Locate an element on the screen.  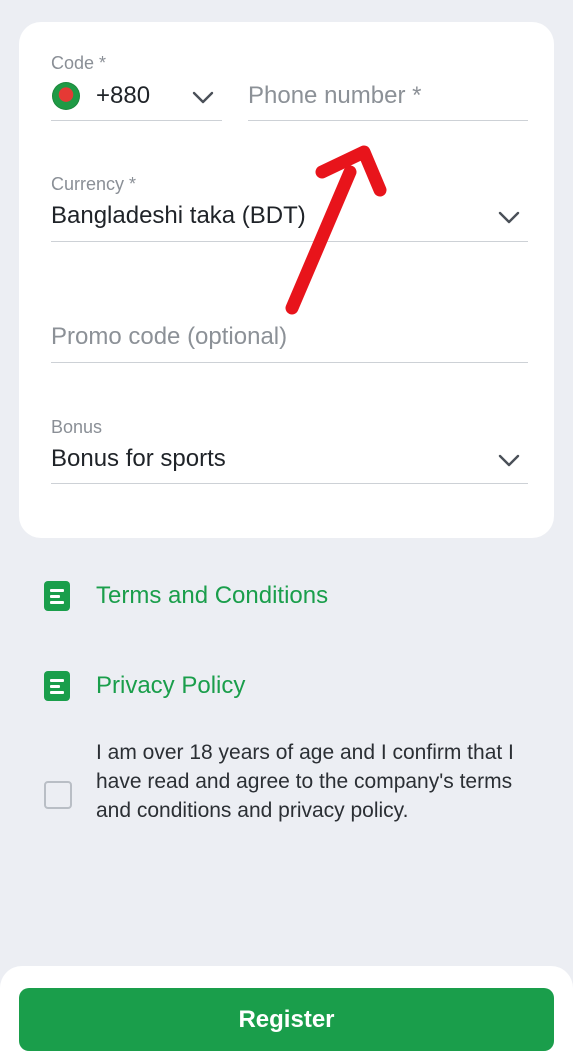
privacy-link: Privacy Policy is located at coordinates (144, 686).